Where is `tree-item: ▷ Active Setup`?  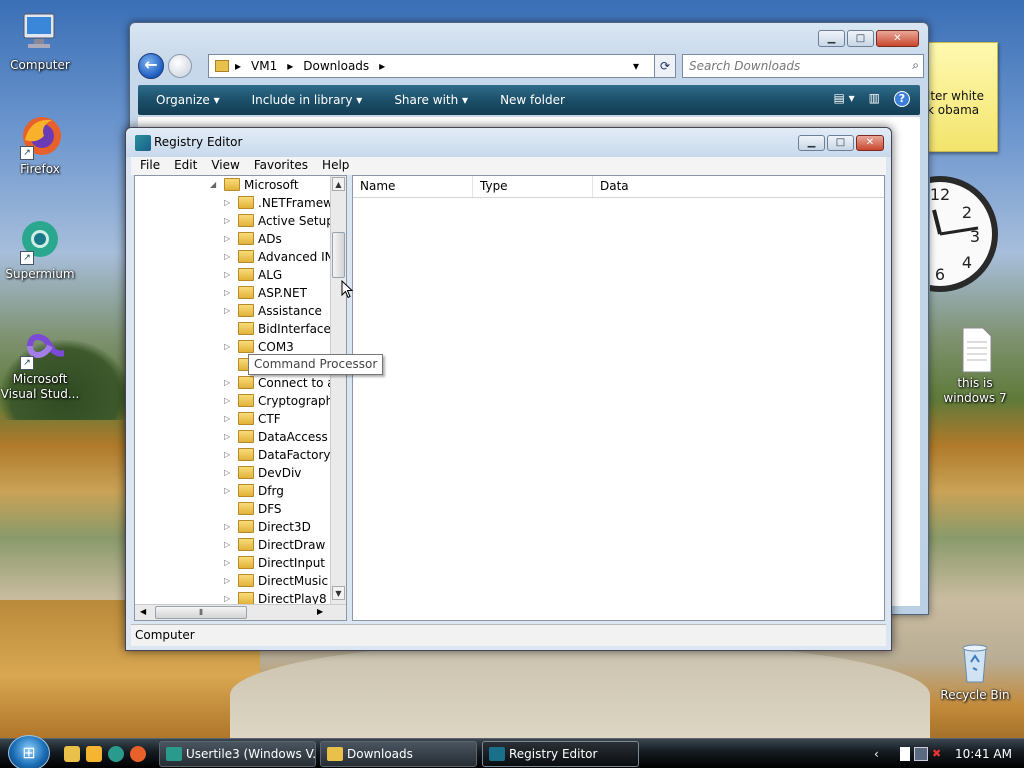
tree-item: ▷ Active Setup is located at coordinates (279, 221).